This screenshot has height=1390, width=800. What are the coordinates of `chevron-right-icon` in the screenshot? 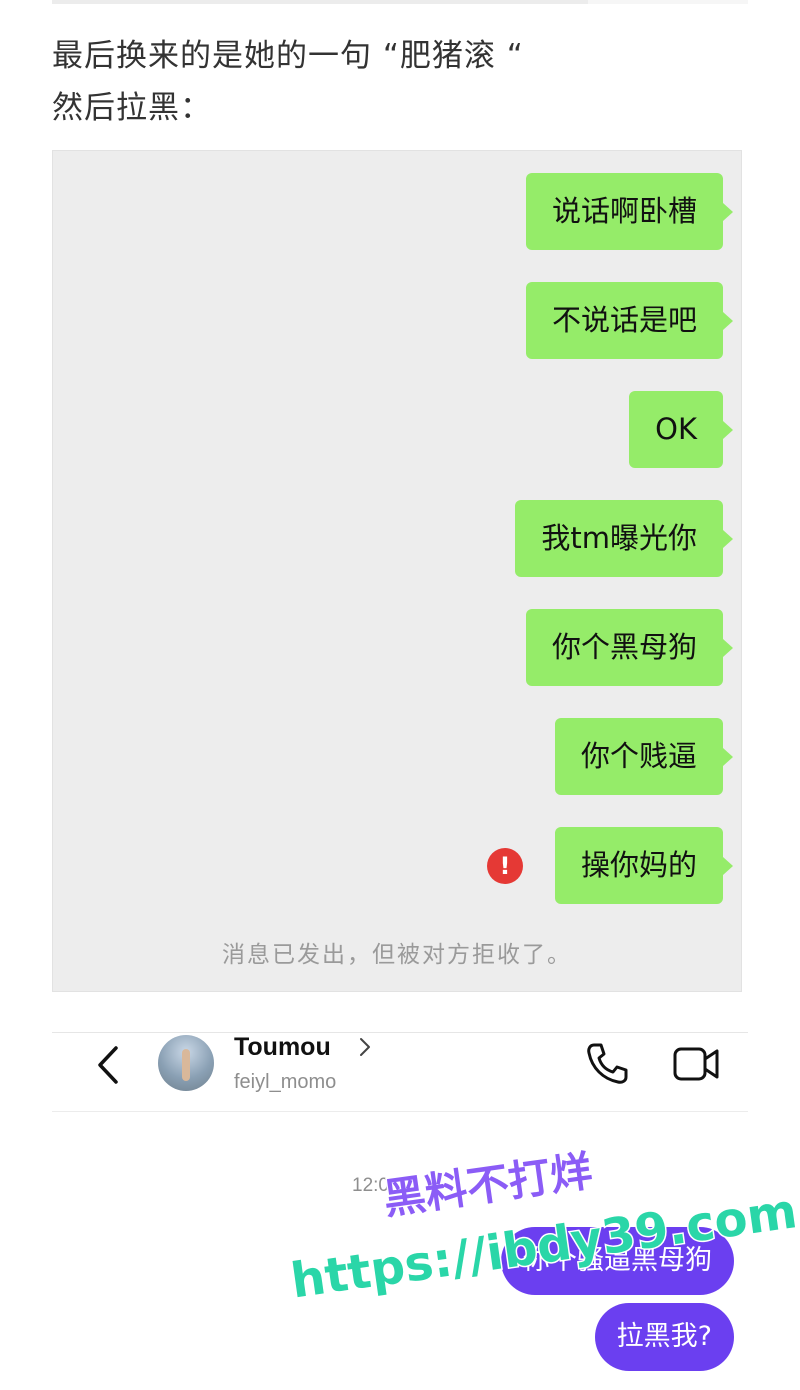 It's located at (365, 1047).